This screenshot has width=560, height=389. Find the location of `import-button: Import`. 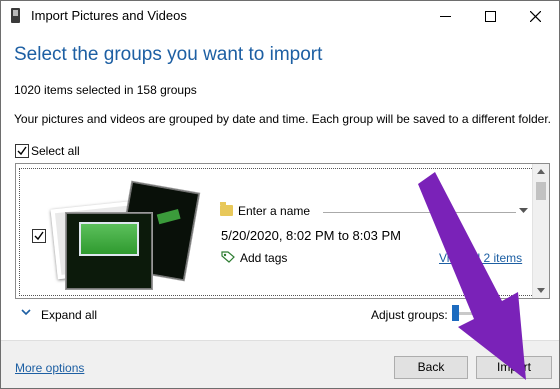

import-button: Import is located at coordinates (514, 367).